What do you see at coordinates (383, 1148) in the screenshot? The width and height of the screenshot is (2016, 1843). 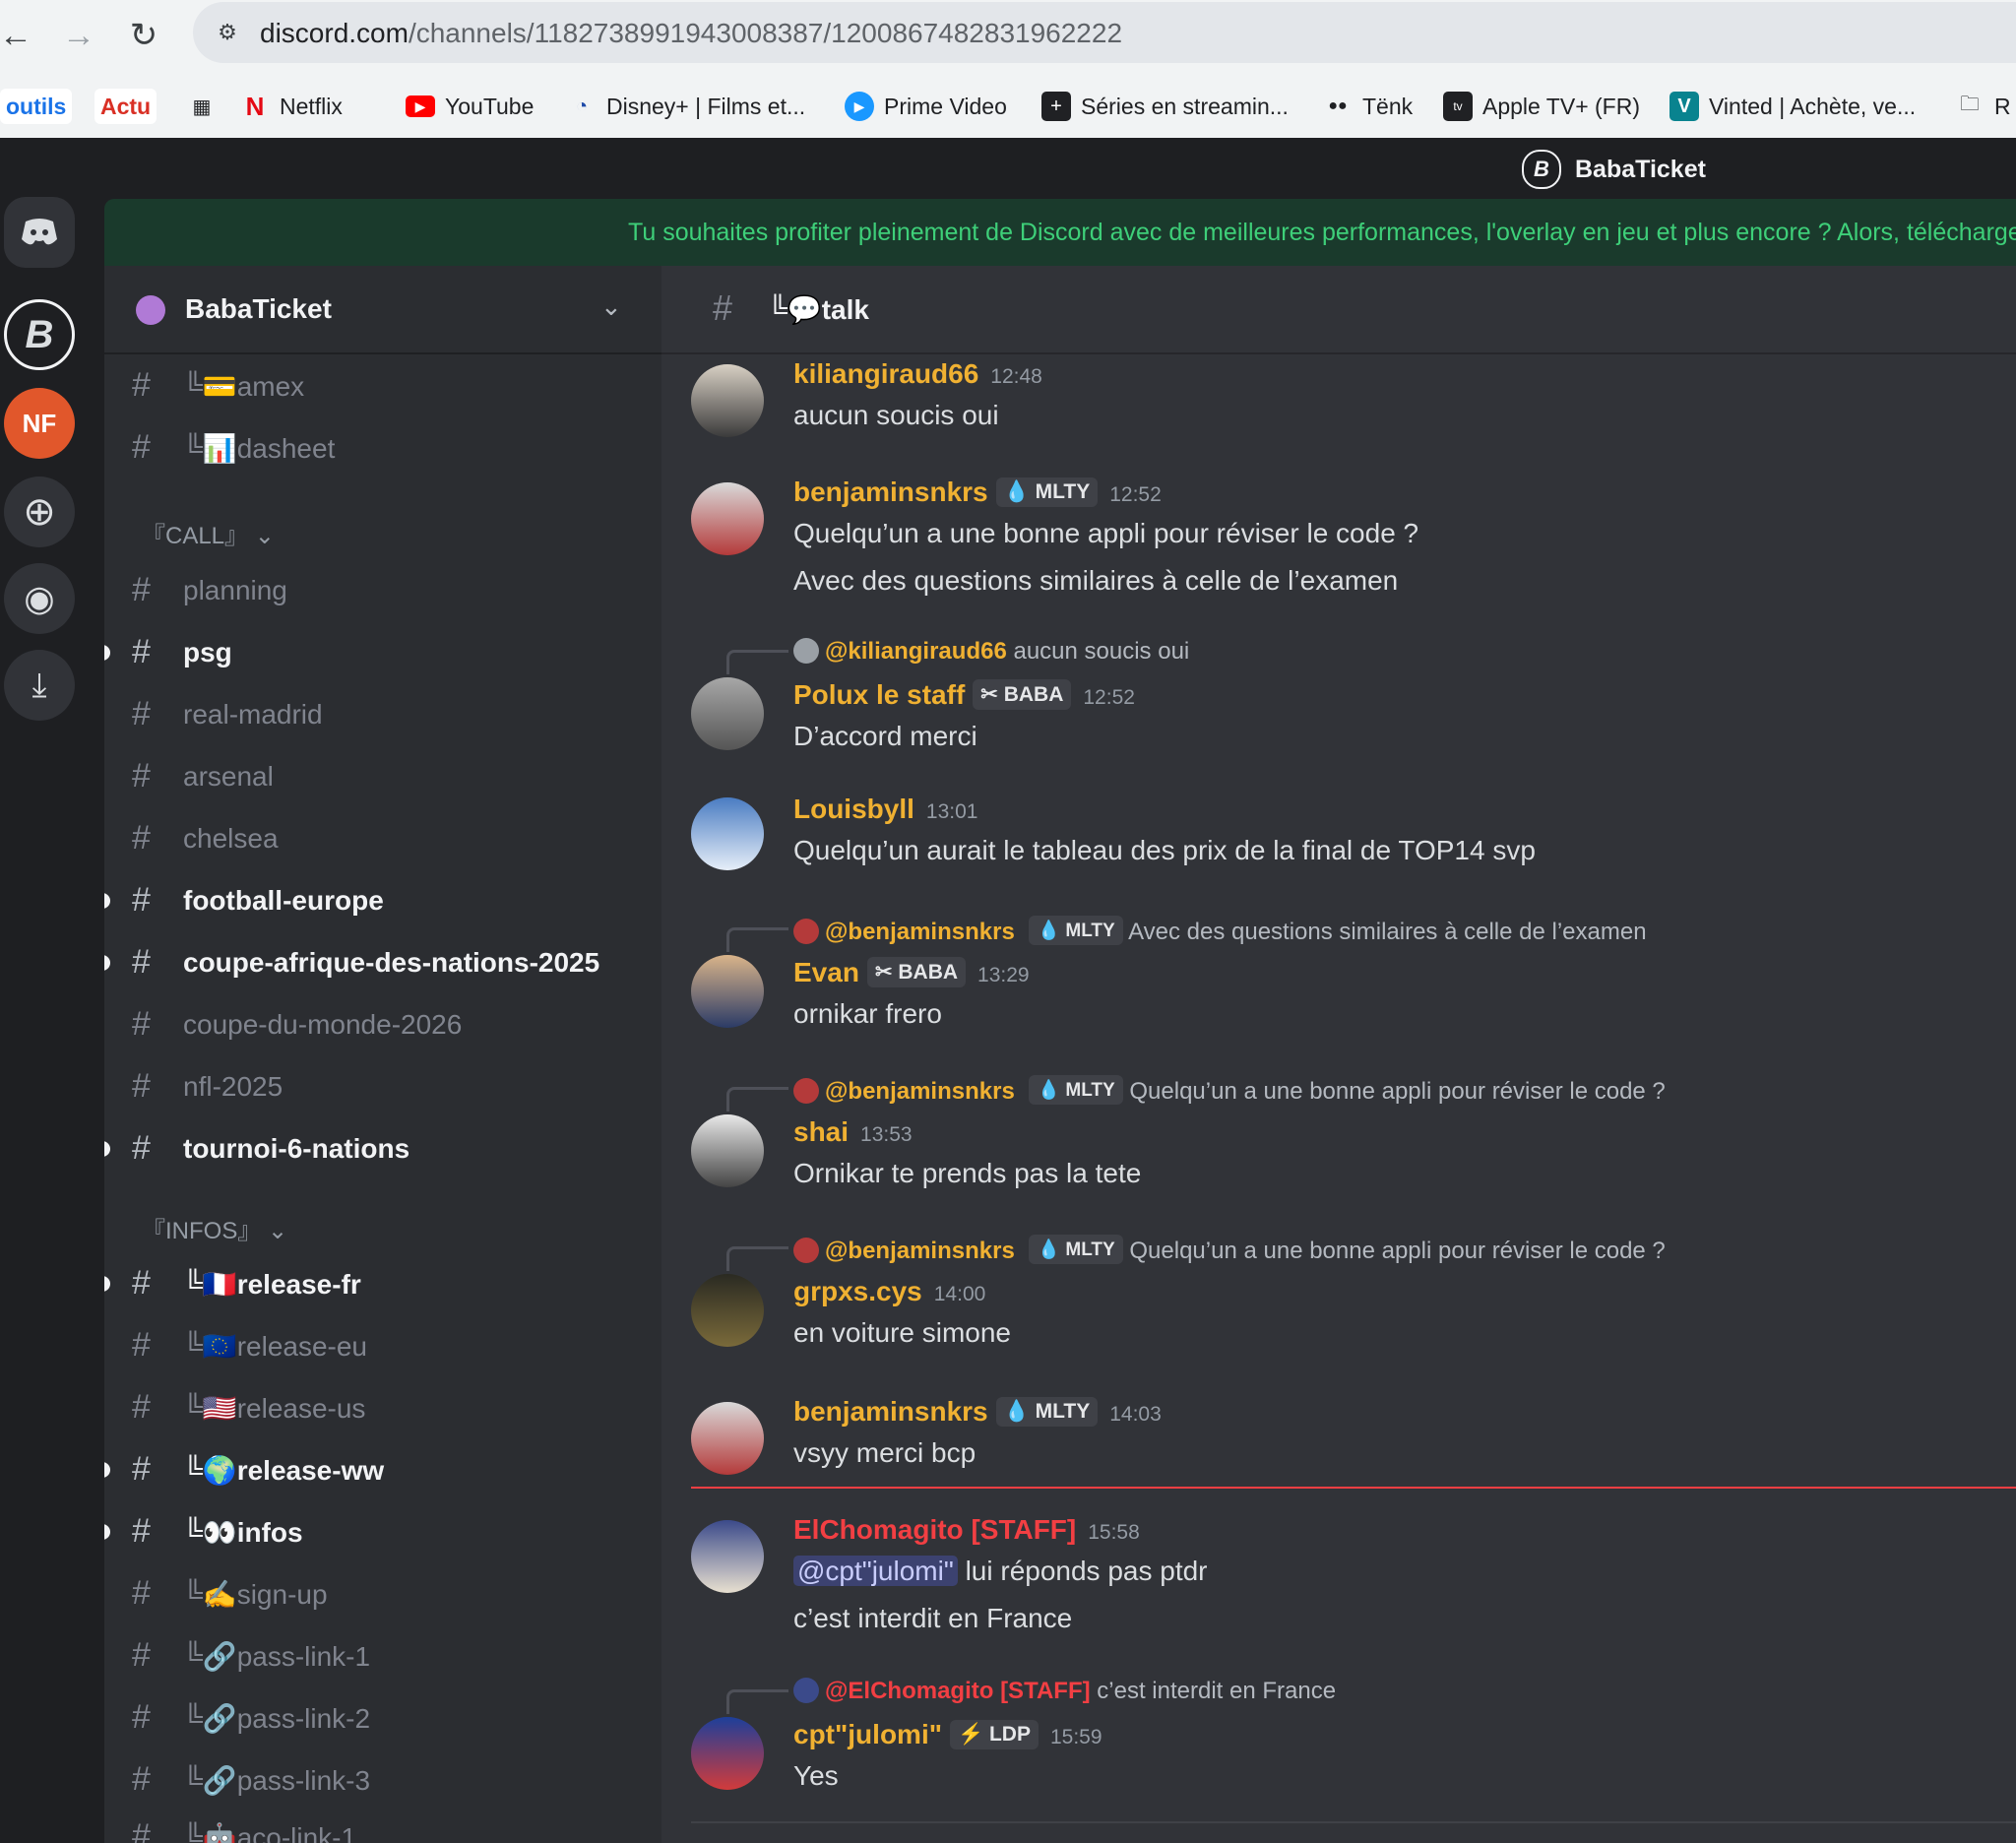 I see `channel-item: # tournoi-6-nations` at bounding box center [383, 1148].